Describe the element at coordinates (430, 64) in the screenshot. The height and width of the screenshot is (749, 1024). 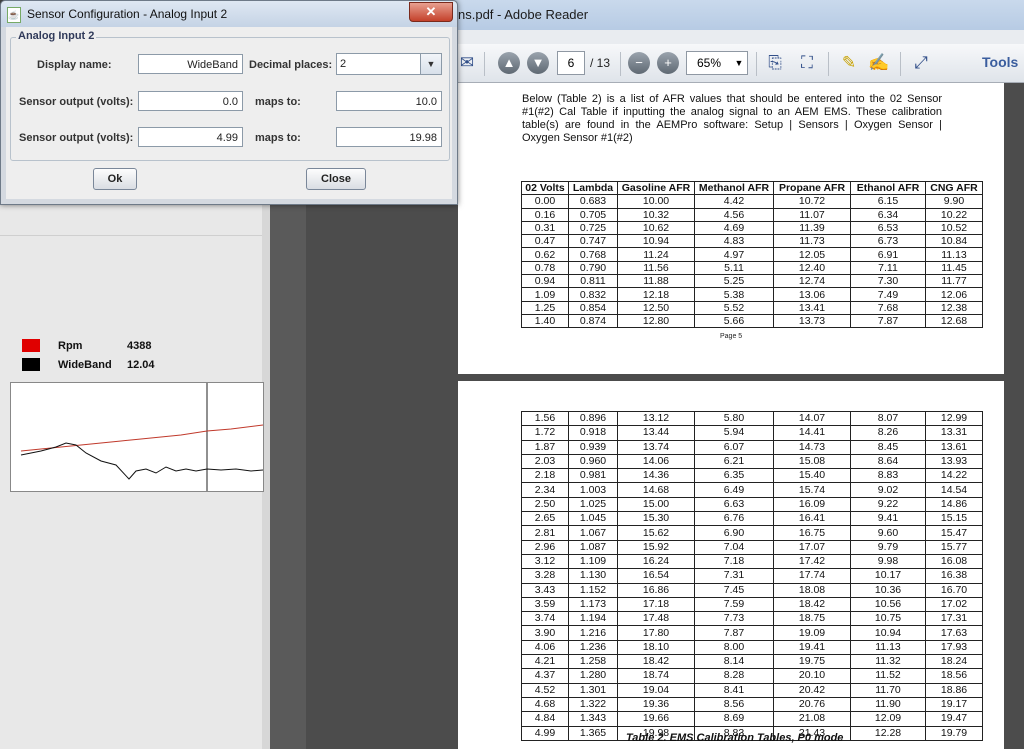
I see `chevron-down-icon: ▼` at that location.